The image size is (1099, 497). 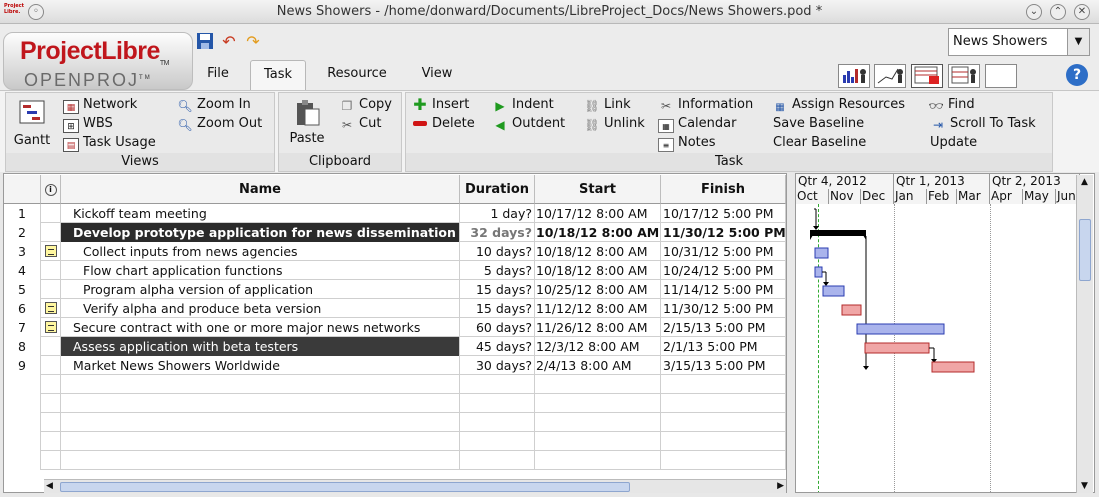 I want to click on task-name-cell: Market News Showers Worldwide, so click(x=260, y=365).